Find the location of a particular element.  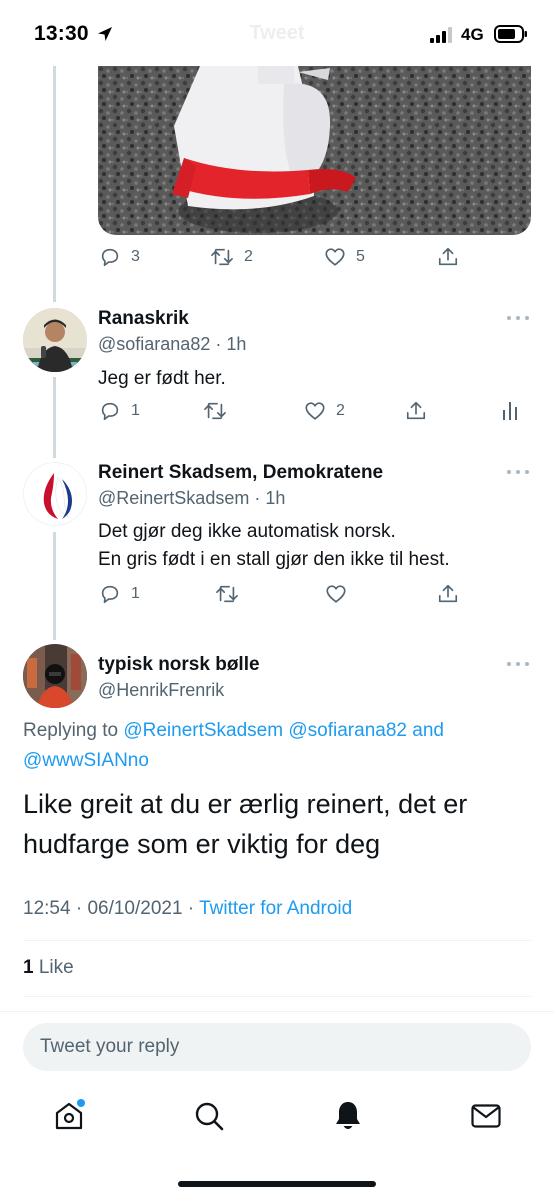

tweet-media-image is located at coordinates (314, 150).